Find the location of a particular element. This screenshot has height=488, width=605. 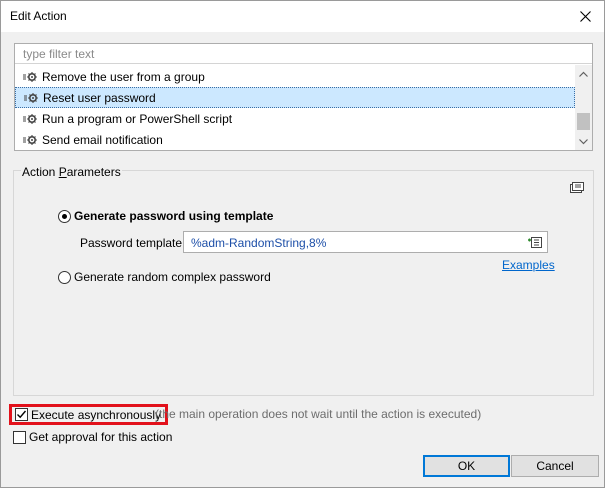

scroll-thumb is located at coordinates (583, 121).